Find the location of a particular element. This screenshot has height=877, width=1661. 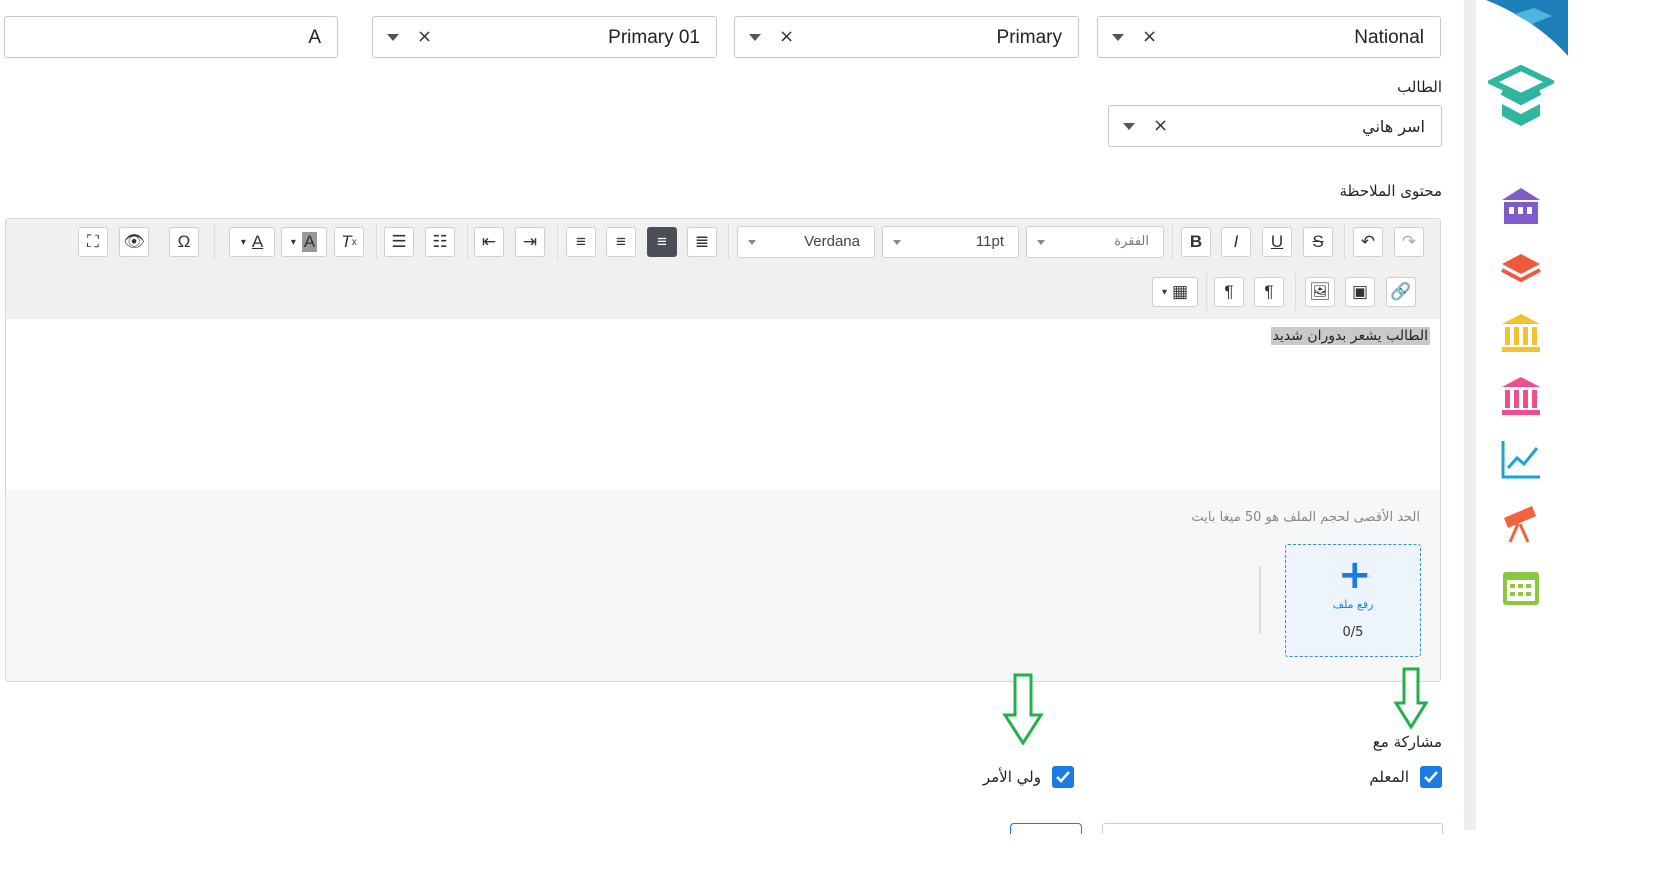

institution-icon is located at coordinates (1521, 333).